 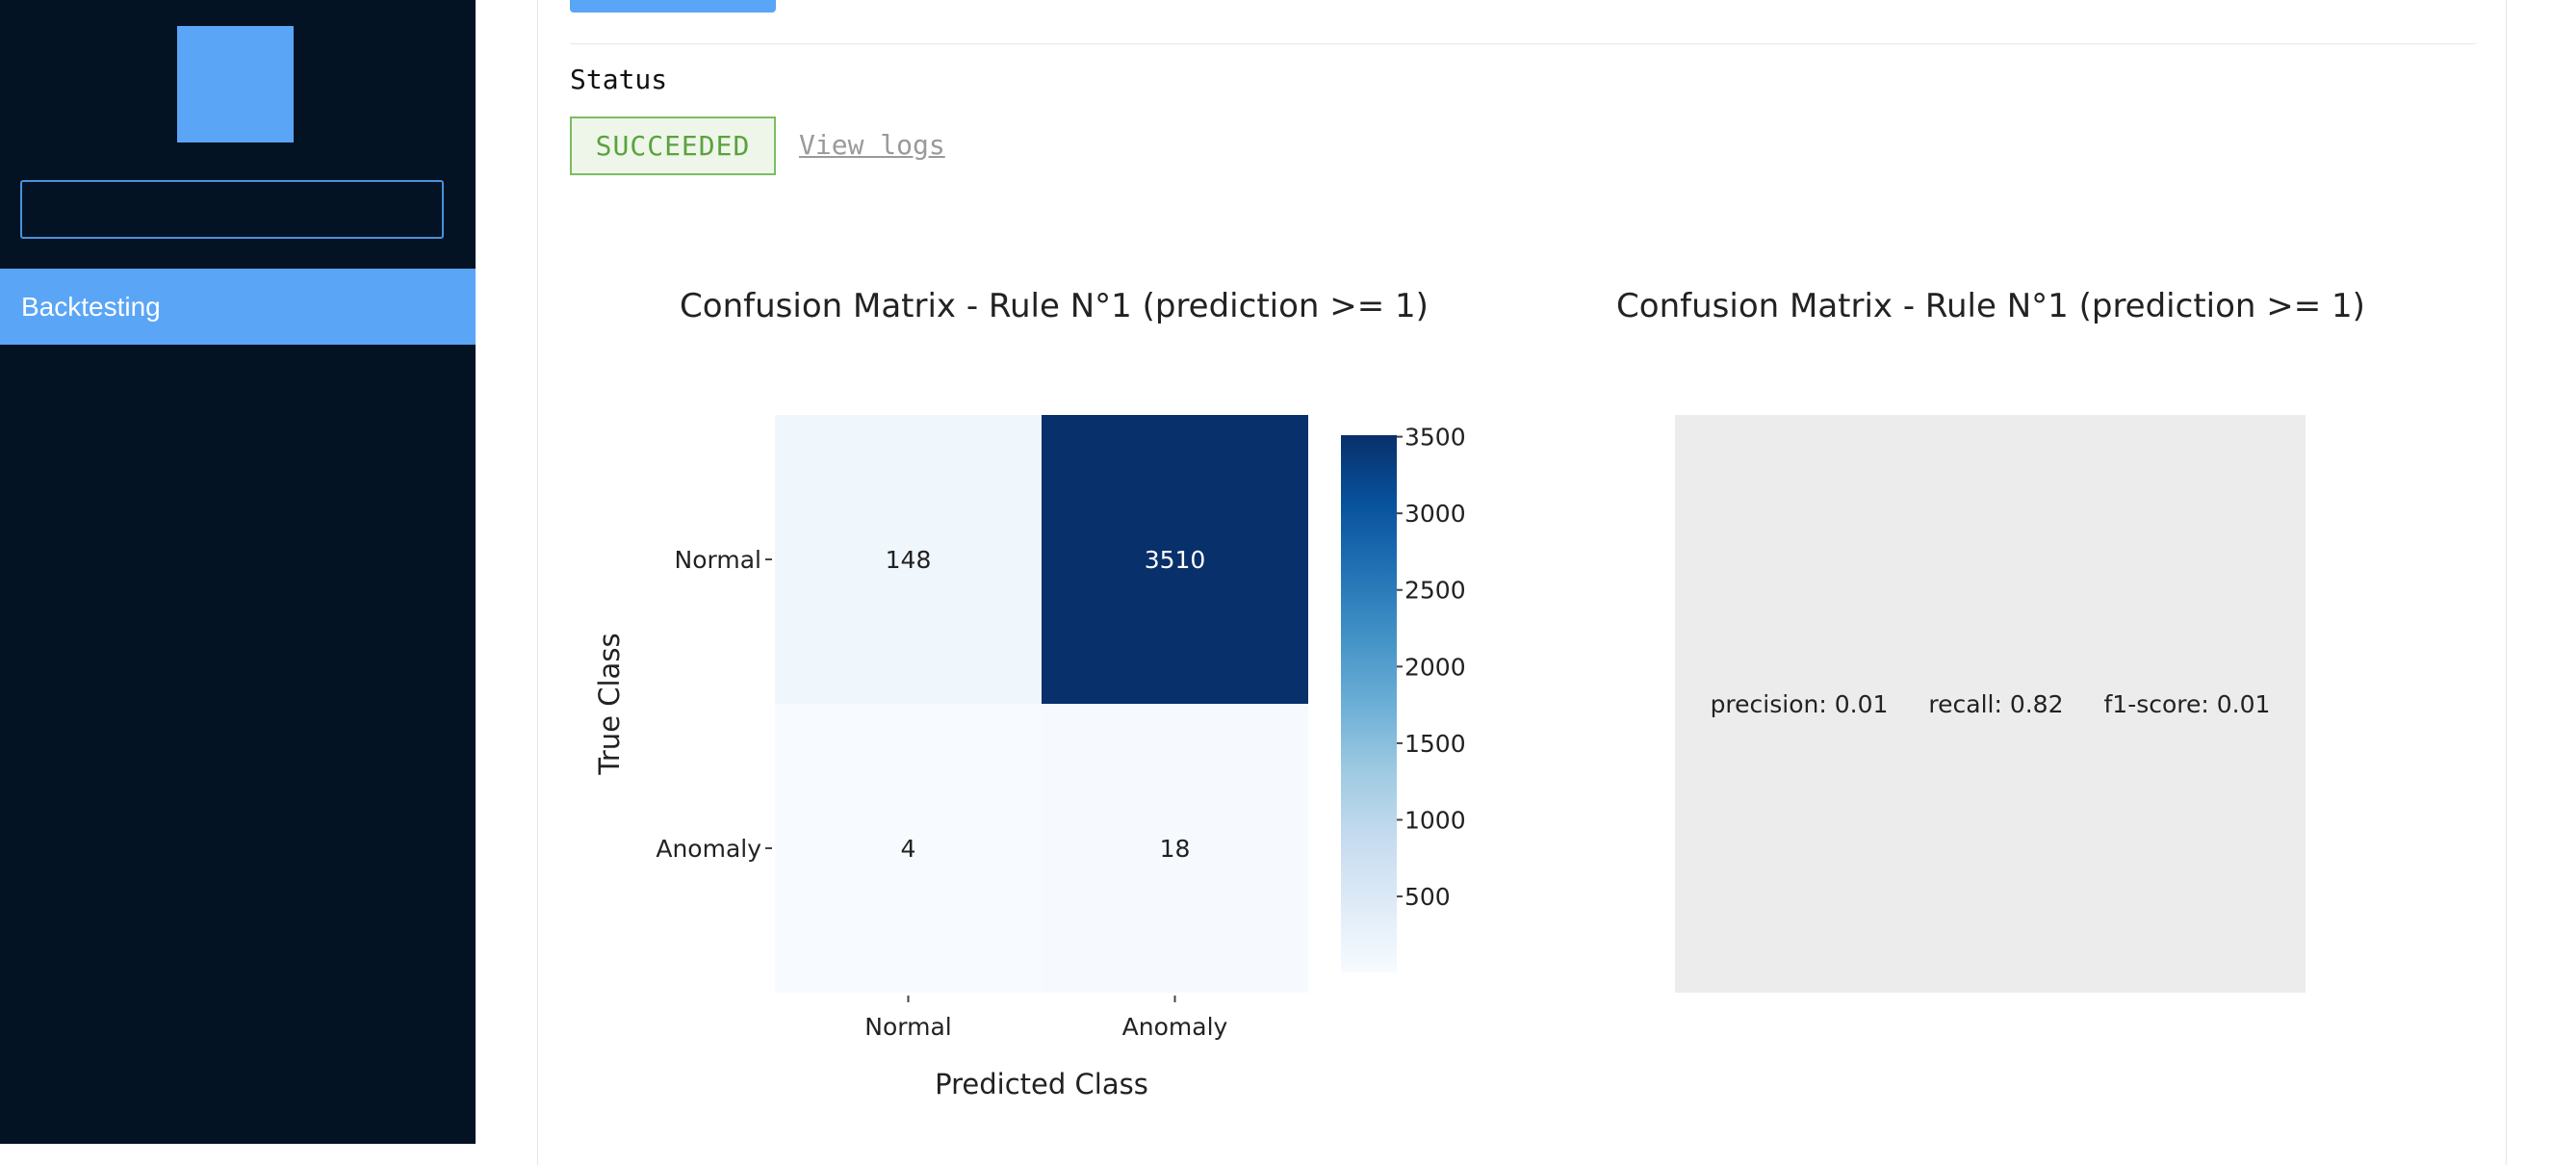 What do you see at coordinates (238, 307) in the screenshot?
I see `sidebar-item-backtesting: Backtesting` at bounding box center [238, 307].